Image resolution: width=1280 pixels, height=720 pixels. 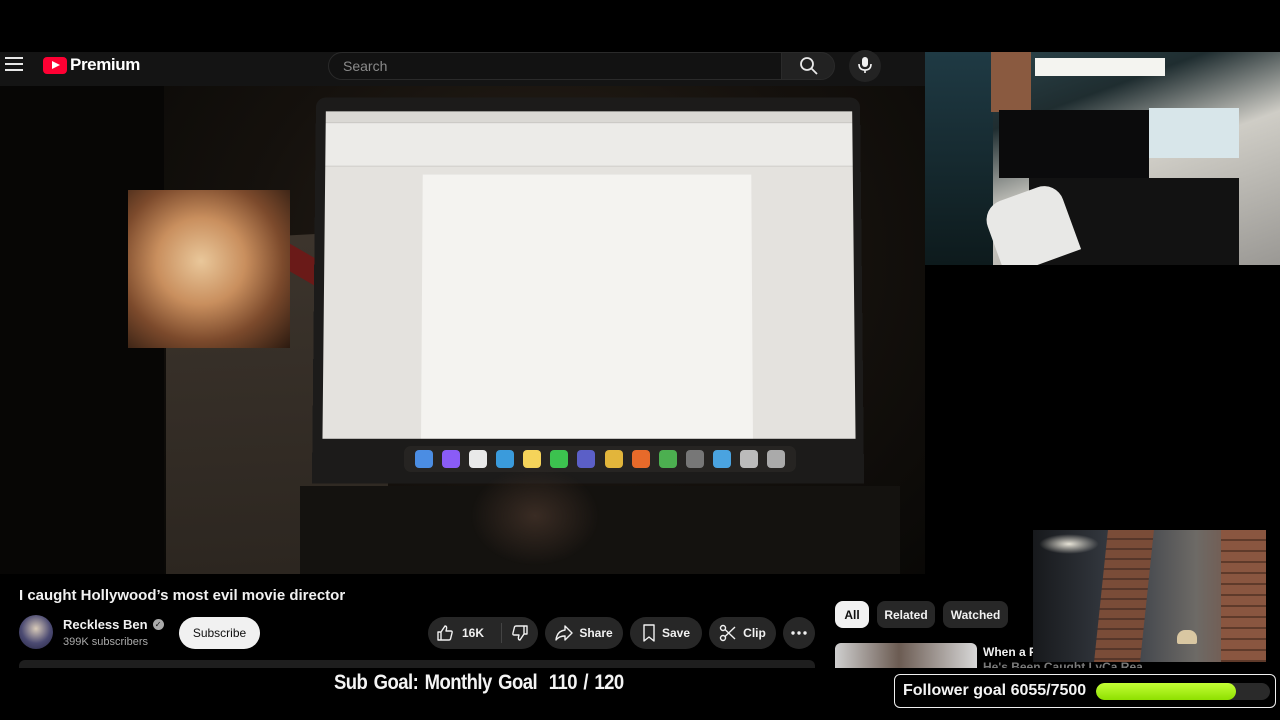 I want to click on voice-search-button, so click(x=865, y=66).